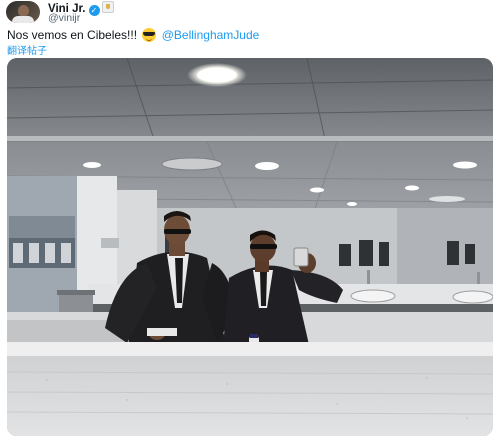 The width and height of the screenshot is (500, 440). Describe the element at coordinates (250, 12) in the screenshot. I see `post-header: Vini Jr. ✓ @vinijr` at that location.